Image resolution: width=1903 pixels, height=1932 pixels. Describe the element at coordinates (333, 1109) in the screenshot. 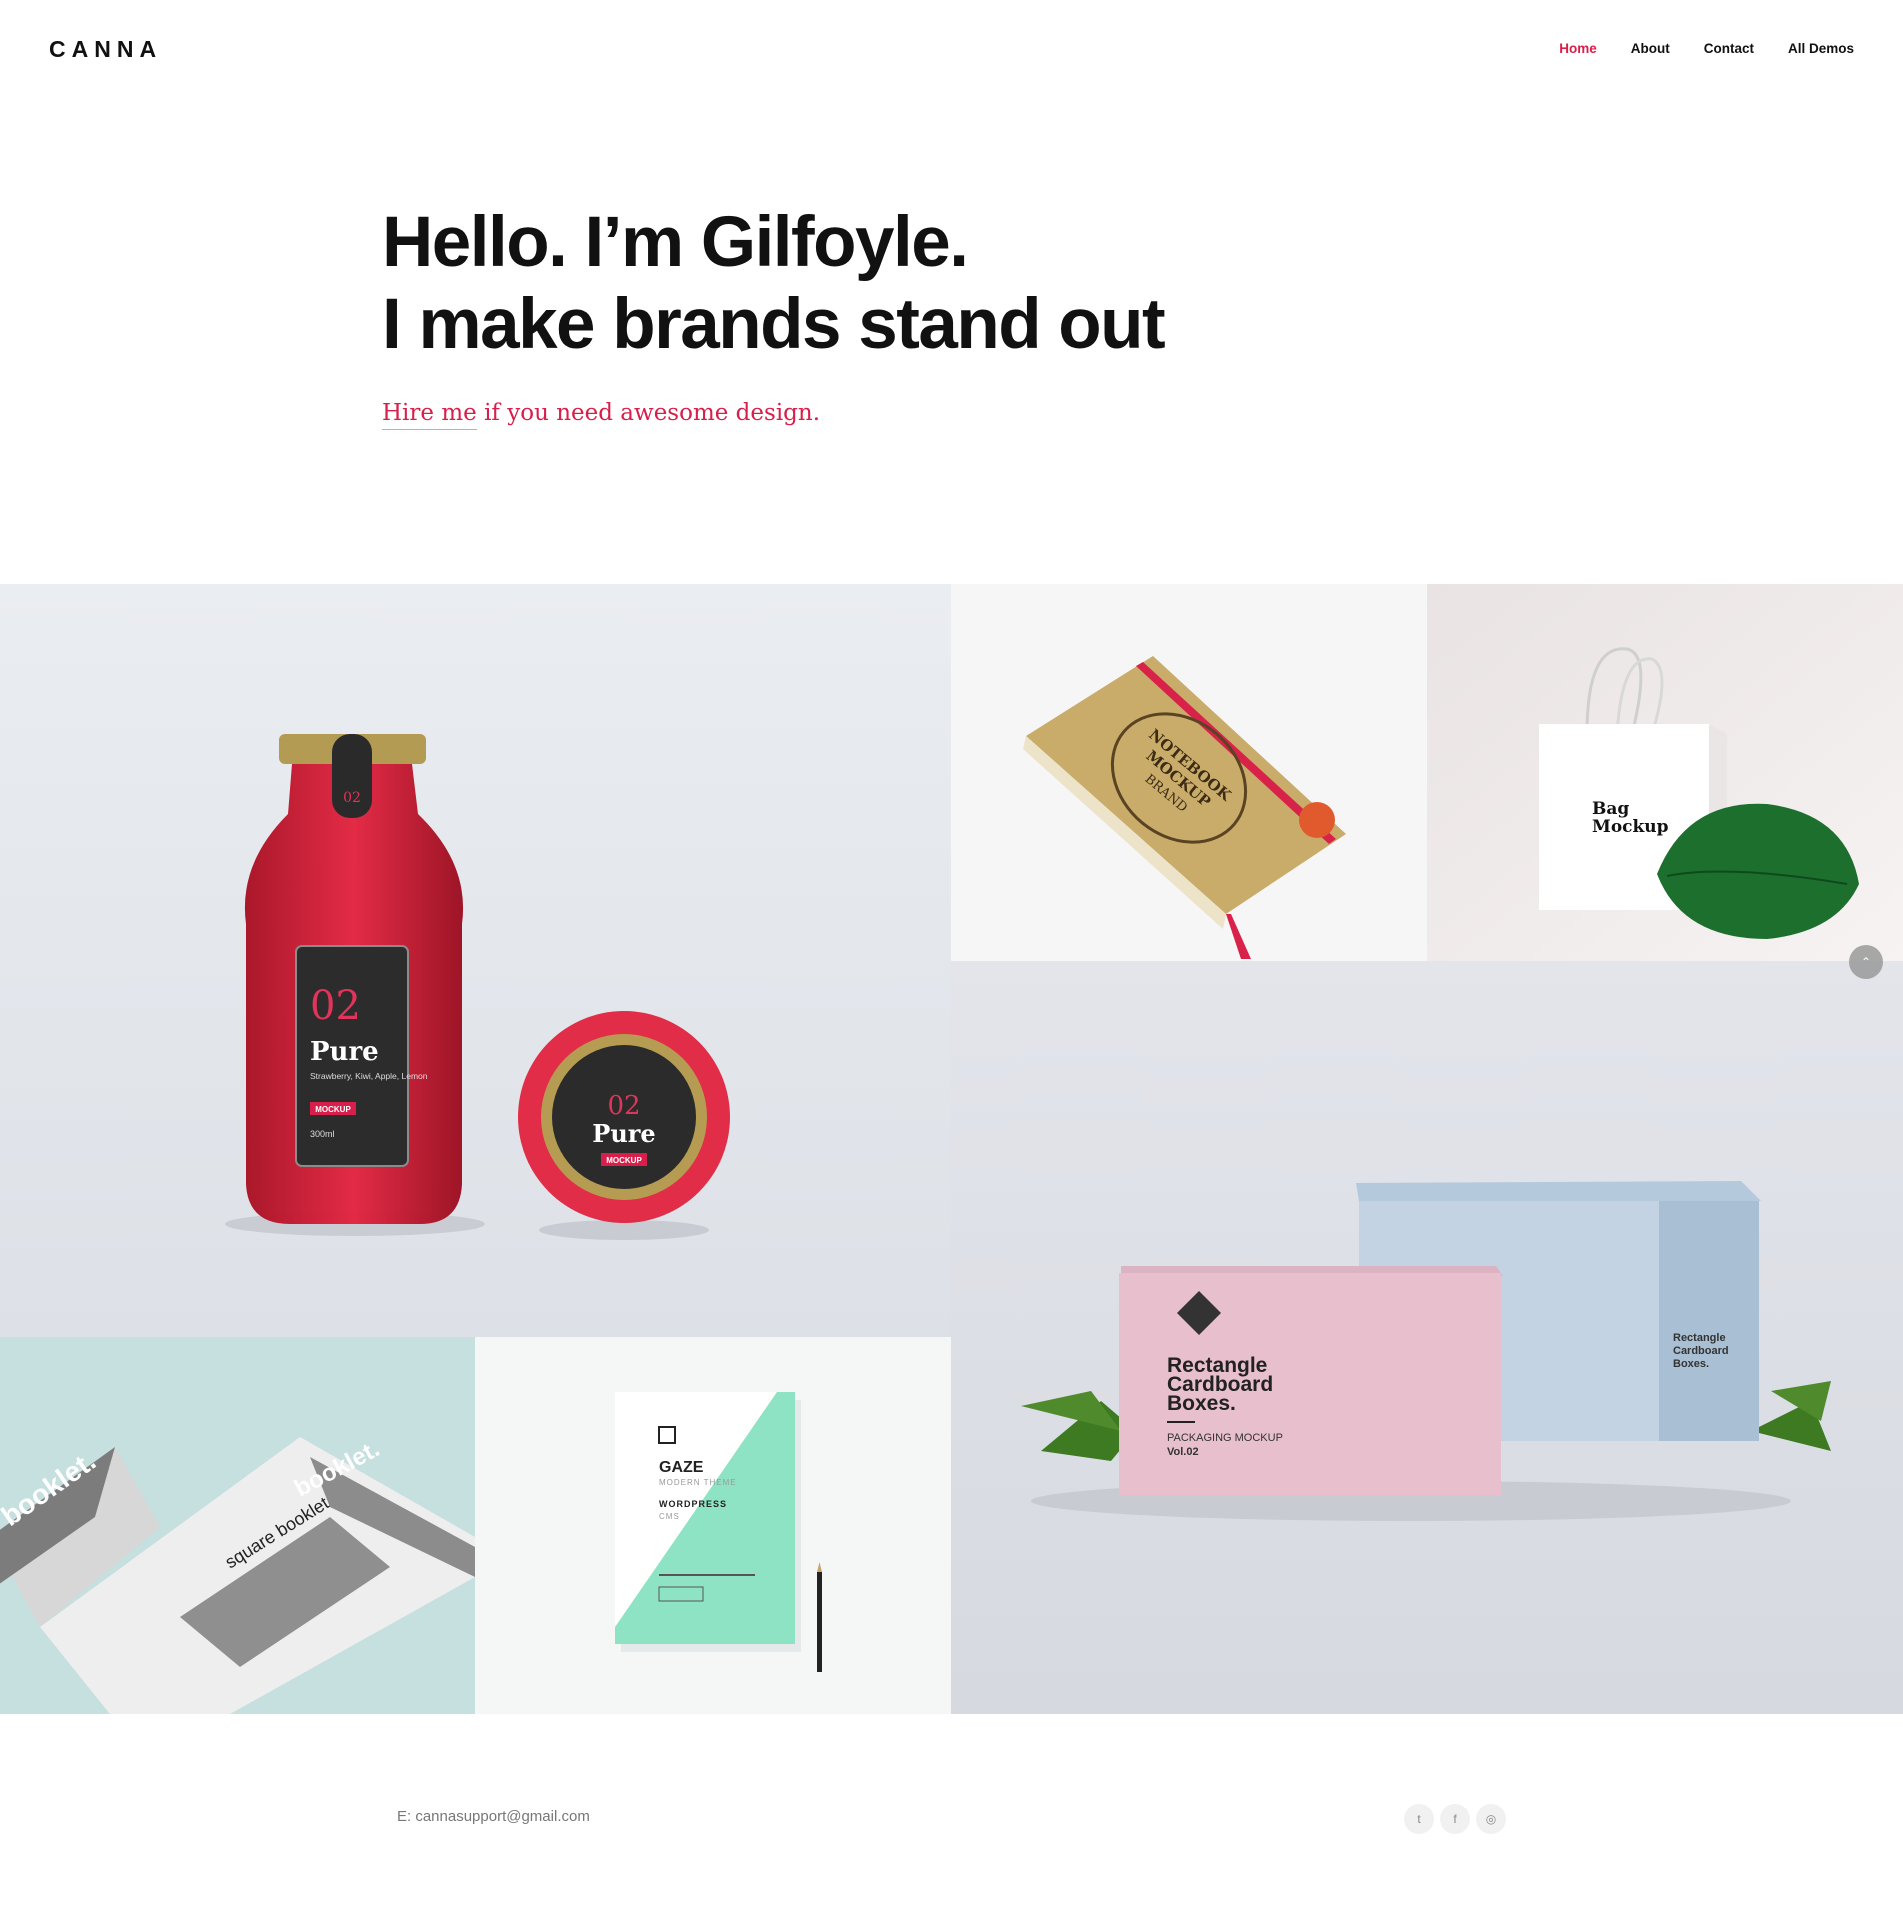

I see `label-badge: MOCKUP` at that location.